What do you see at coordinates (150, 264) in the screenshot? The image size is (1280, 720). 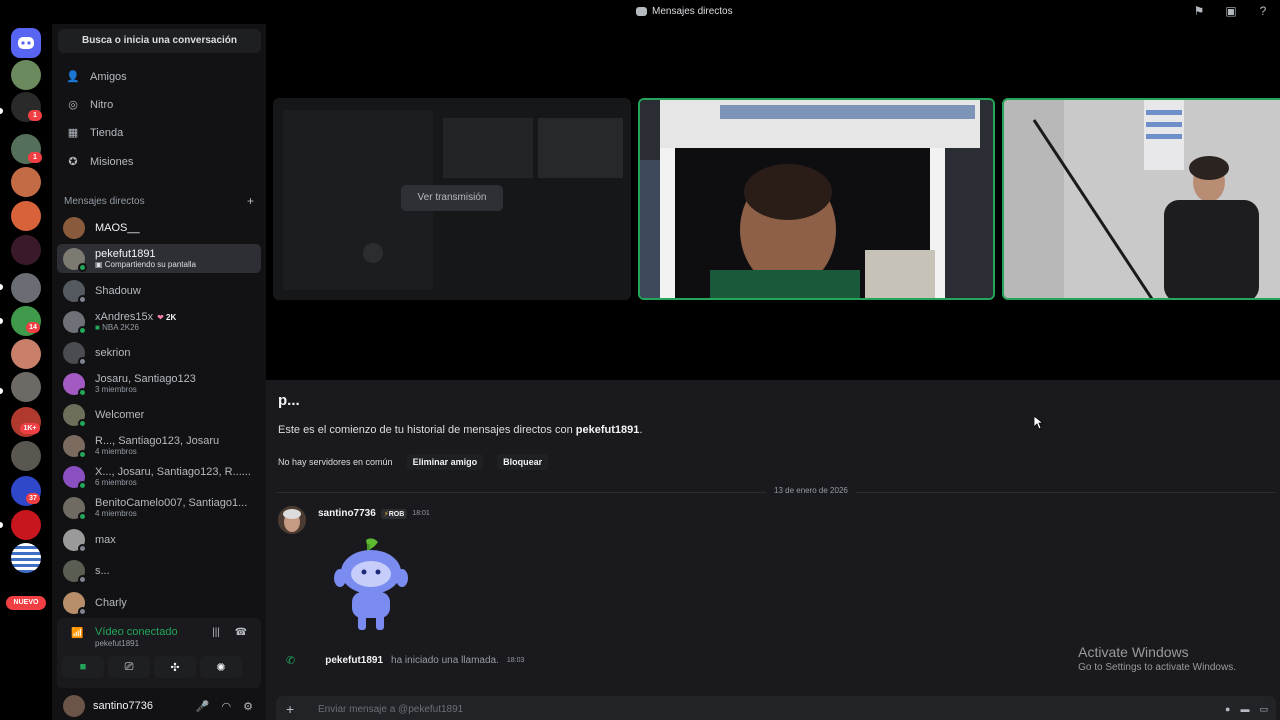 I see `dm-activity-text: Compartiendo su pantalla` at bounding box center [150, 264].